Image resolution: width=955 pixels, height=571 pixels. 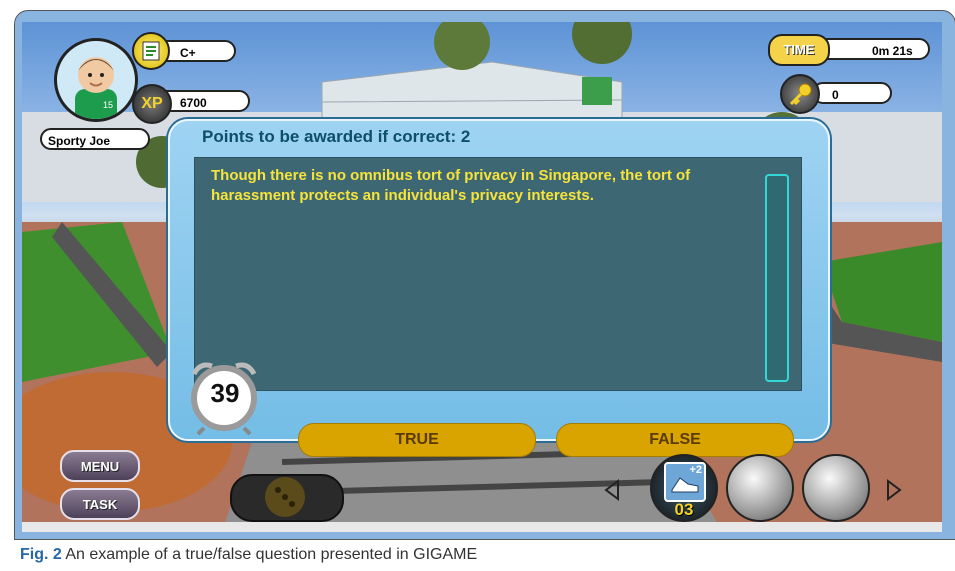 What do you see at coordinates (96, 88) in the screenshot?
I see `avatar-portrait` at bounding box center [96, 88].